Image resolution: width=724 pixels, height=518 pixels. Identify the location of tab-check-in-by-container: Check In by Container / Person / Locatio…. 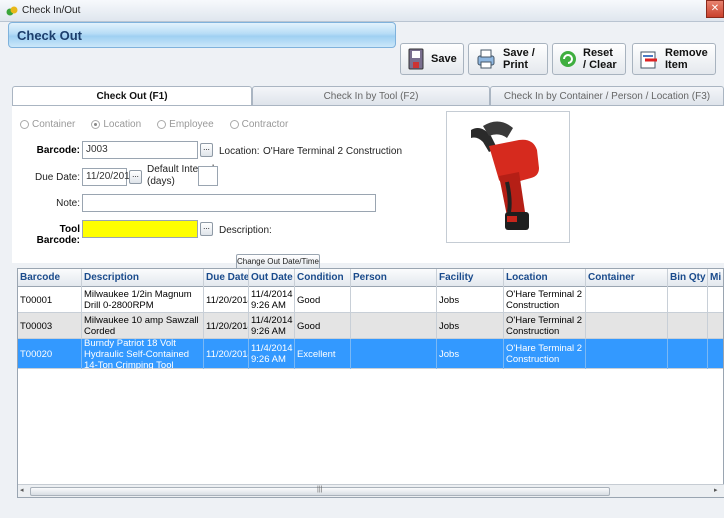
(607, 96).